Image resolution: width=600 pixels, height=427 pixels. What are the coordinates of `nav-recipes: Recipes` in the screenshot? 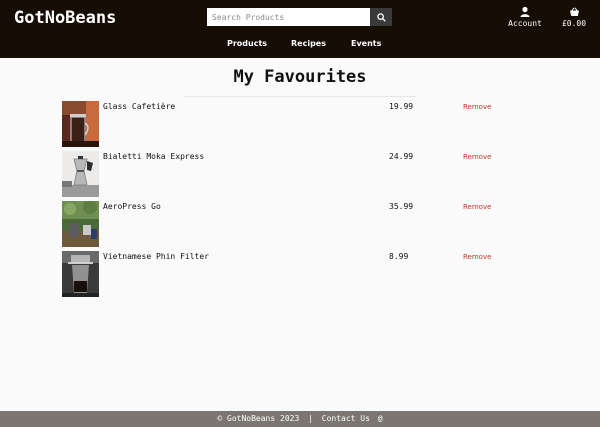 It's located at (308, 43).